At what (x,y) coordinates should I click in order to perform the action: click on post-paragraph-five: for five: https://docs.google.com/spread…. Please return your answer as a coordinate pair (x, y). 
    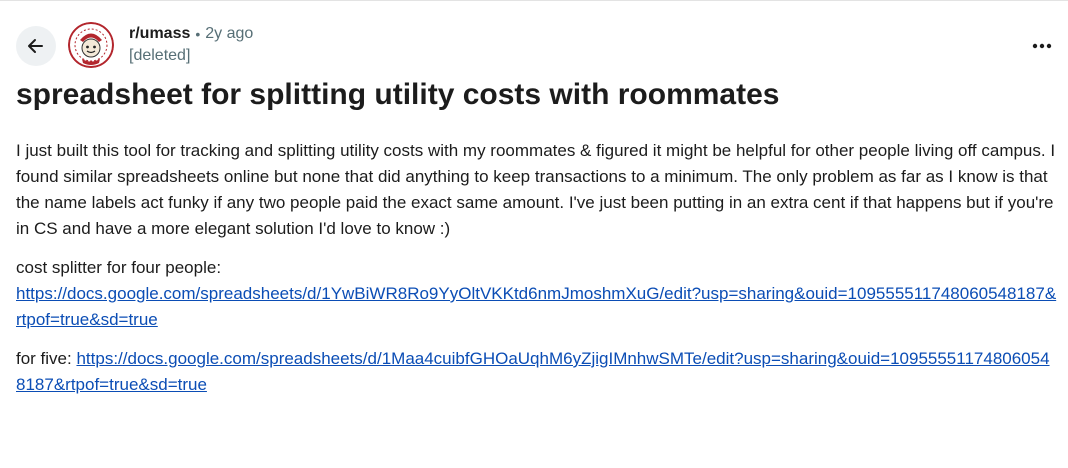
    Looking at the image, I should click on (537, 372).